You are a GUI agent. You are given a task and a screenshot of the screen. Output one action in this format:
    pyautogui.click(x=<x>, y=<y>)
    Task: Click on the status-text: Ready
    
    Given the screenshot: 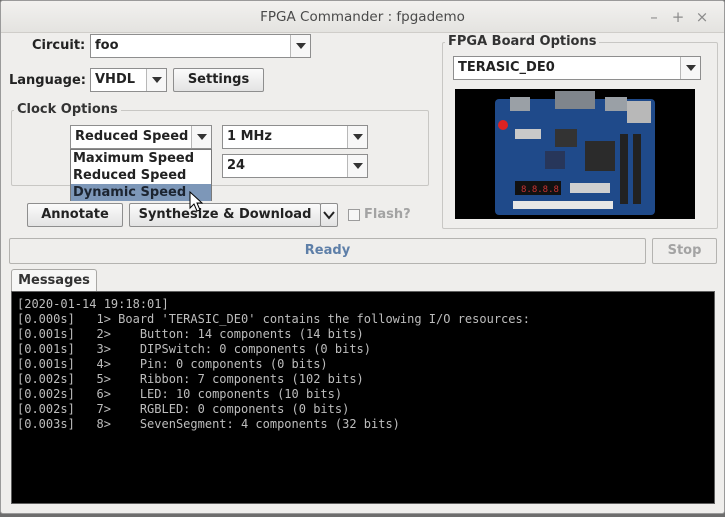 What is the action you would take?
    pyautogui.click(x=327, y=250)
    